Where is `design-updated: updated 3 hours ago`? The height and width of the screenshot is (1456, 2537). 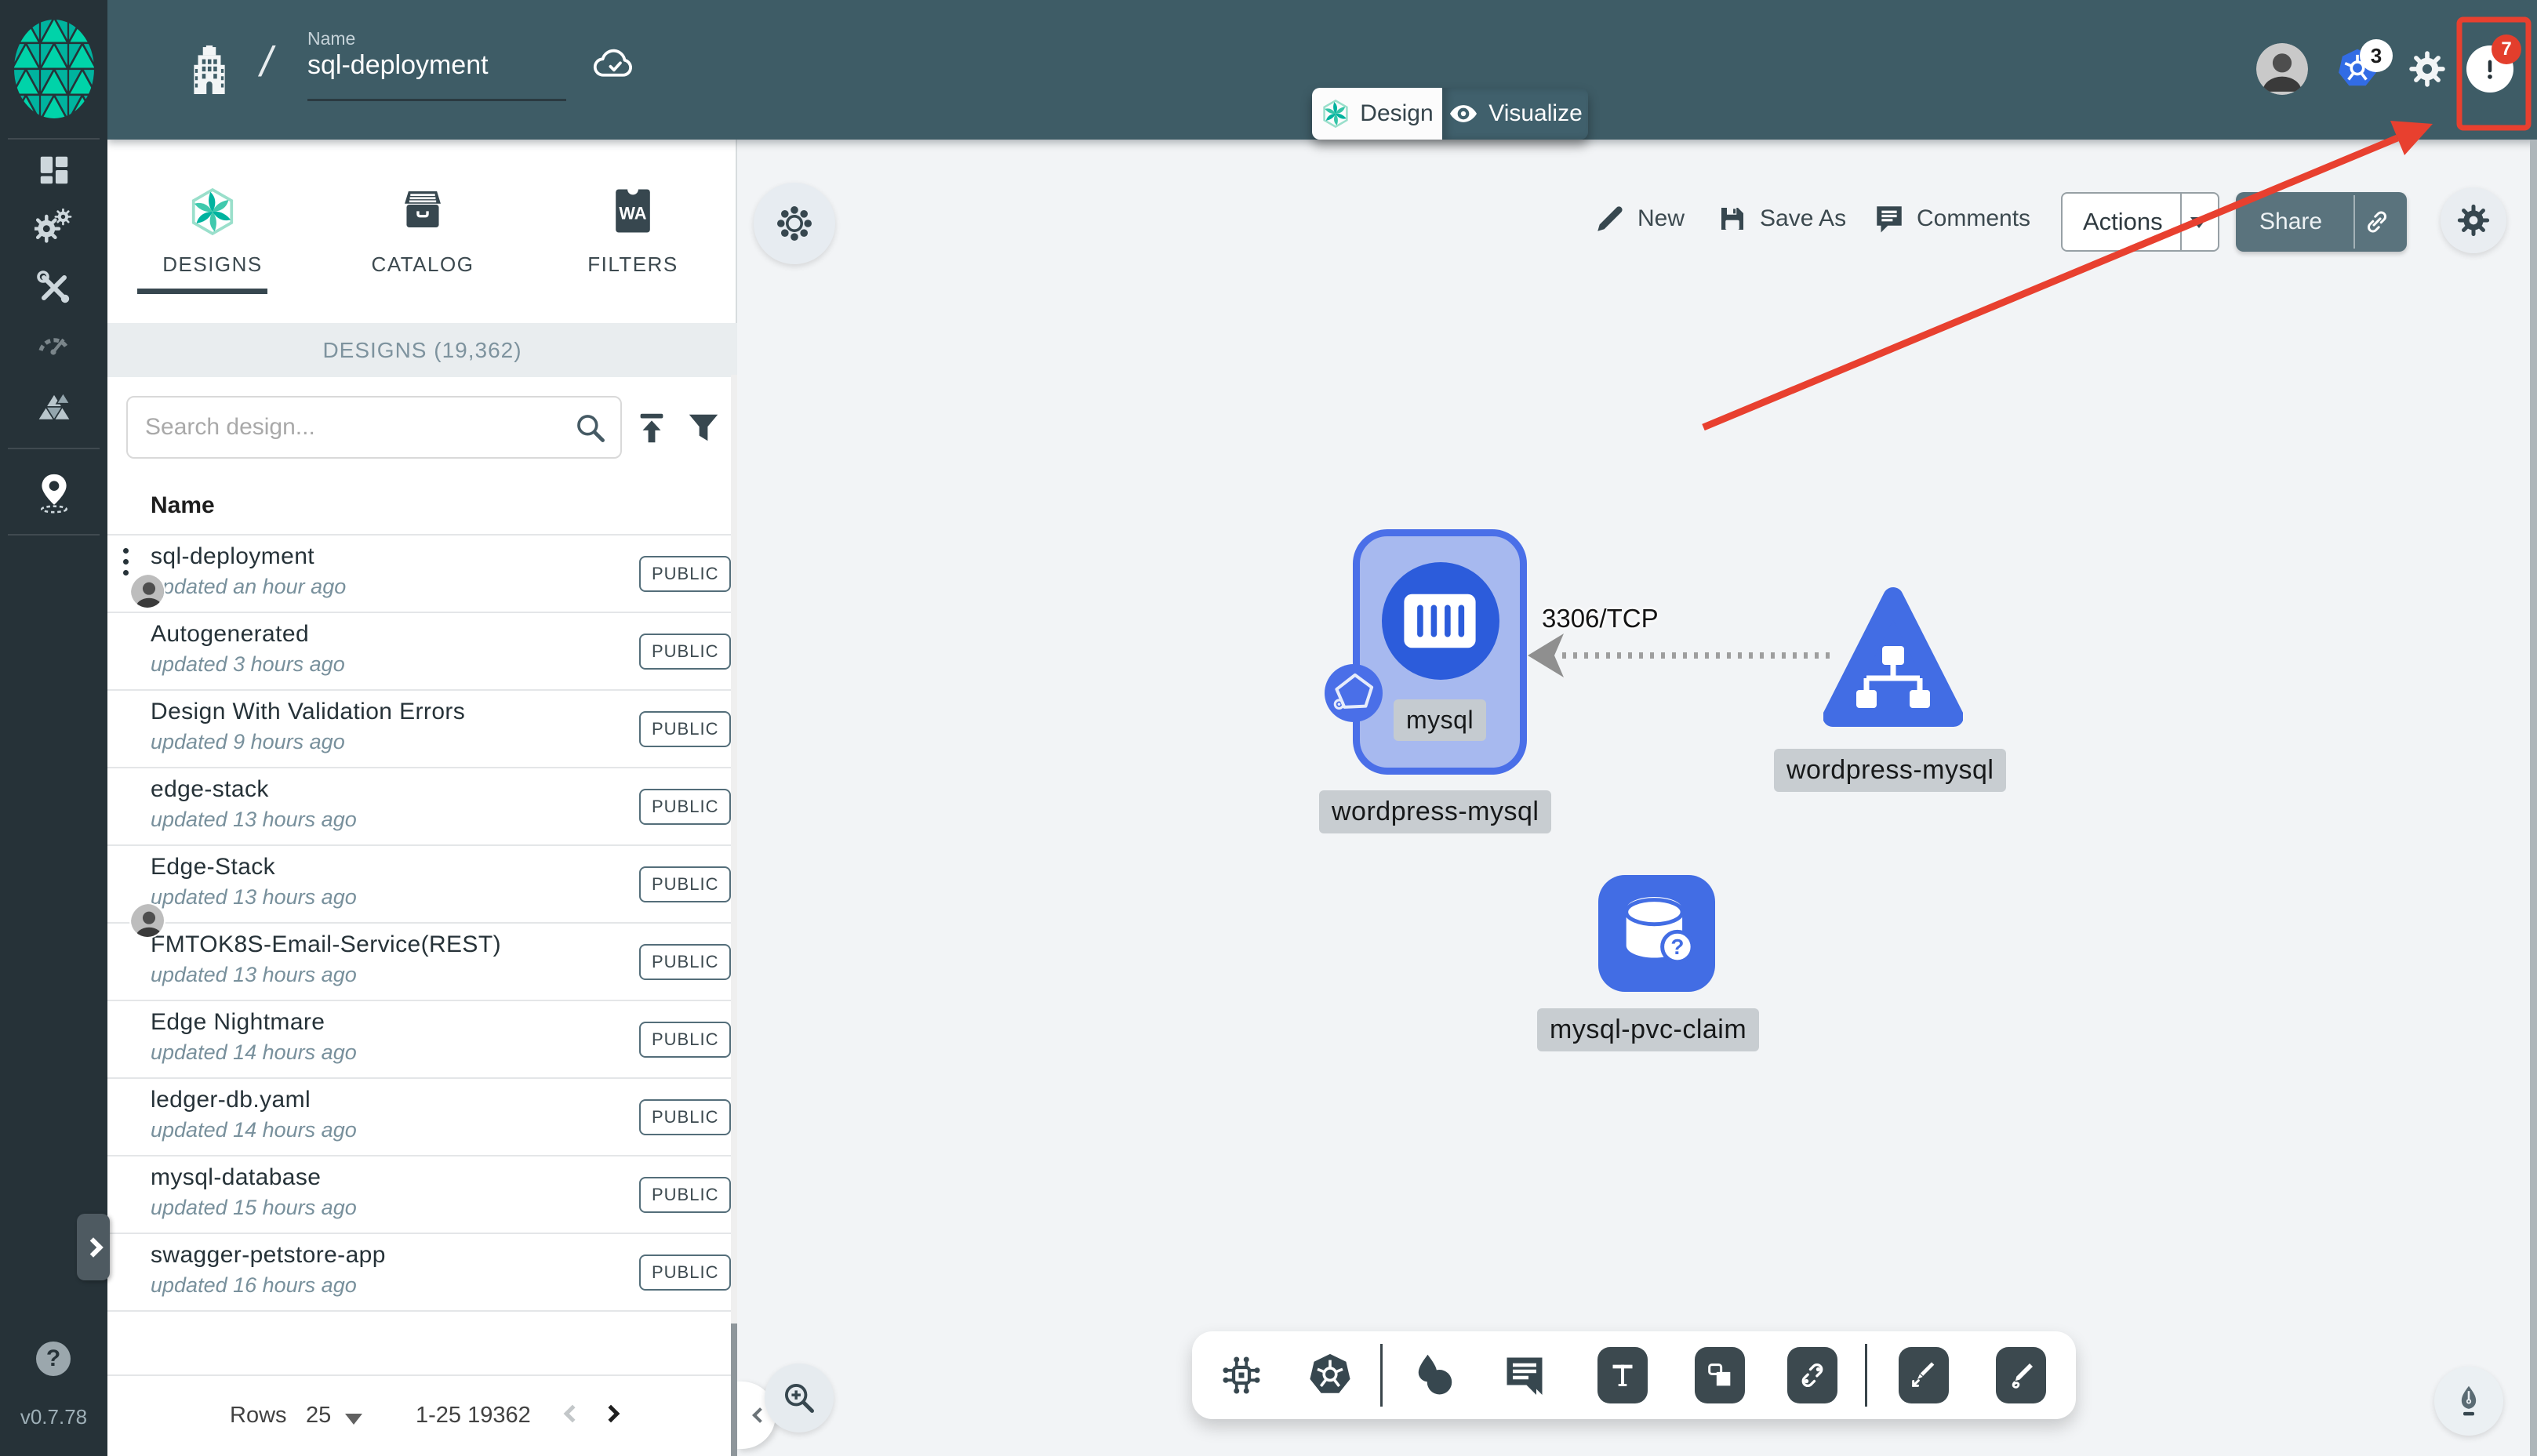 design-updated: updated 3 hours ago is located at coordinates (248, 664).